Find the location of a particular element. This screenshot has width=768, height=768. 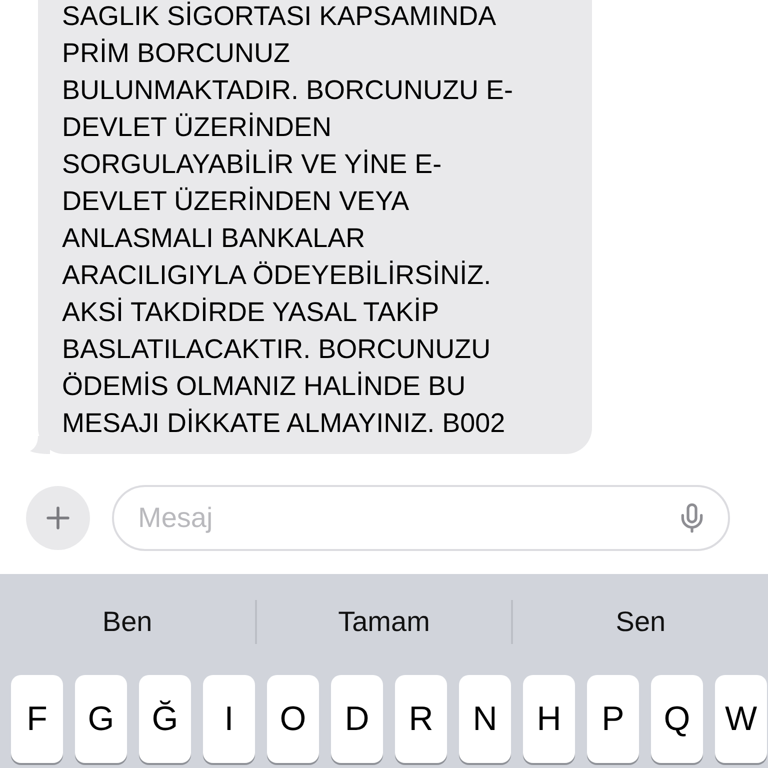

keyboard-key: I is located at coordinates (229, 719).